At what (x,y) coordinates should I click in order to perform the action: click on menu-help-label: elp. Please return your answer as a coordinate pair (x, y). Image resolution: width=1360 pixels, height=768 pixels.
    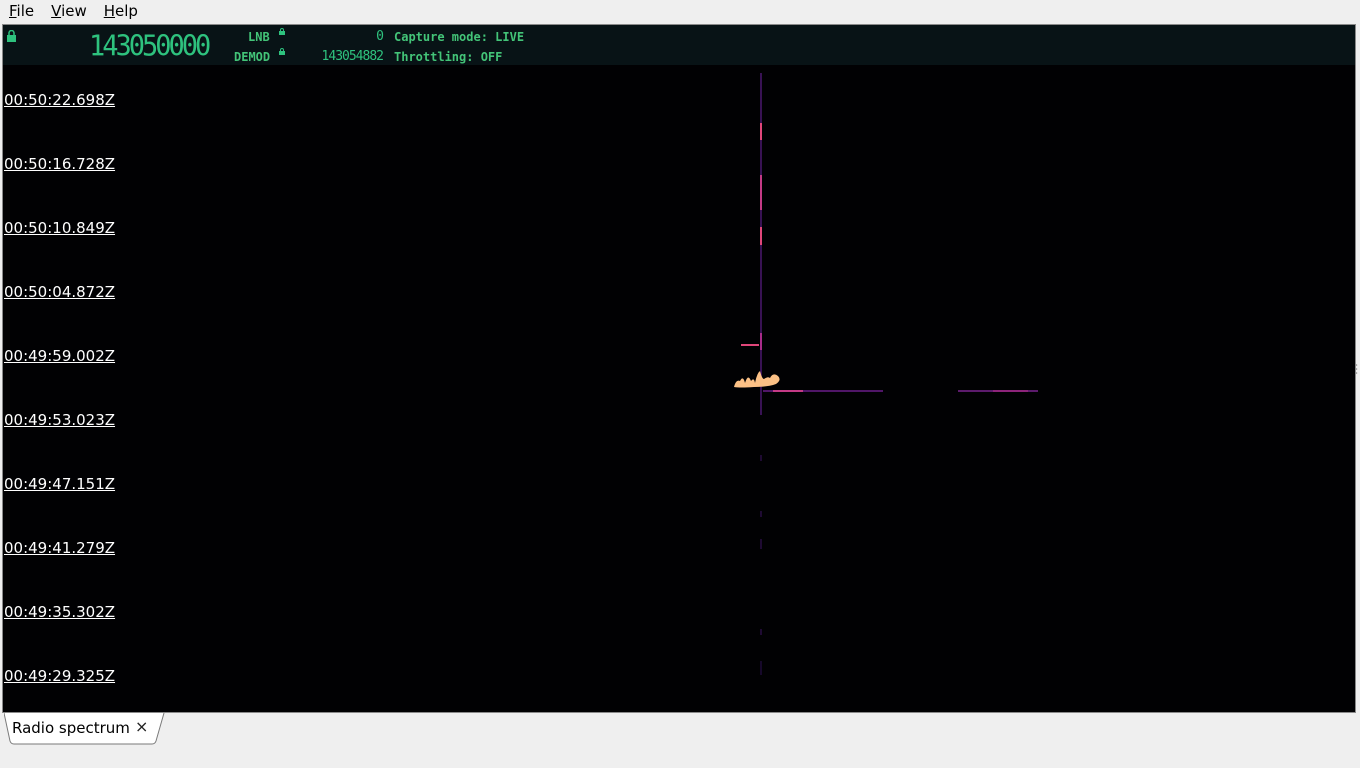
    Looking at the image, I should click on (126, 11).